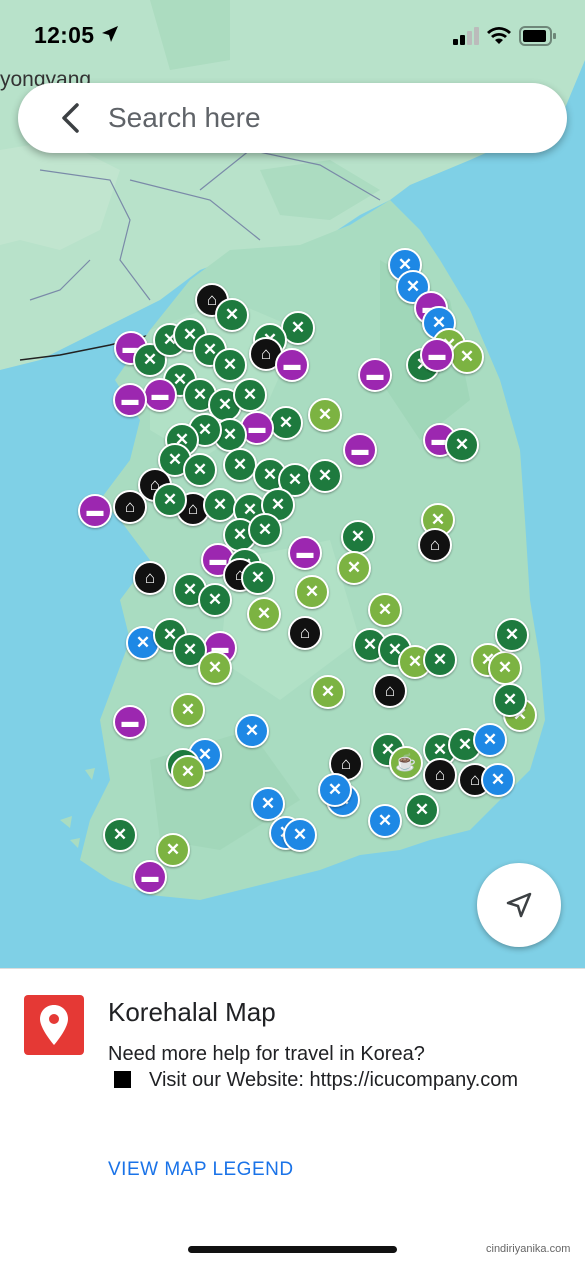  What do you see at coordinates (70, 118) in the screenshot?
I see `back-button` at bounding box center [70, 118].